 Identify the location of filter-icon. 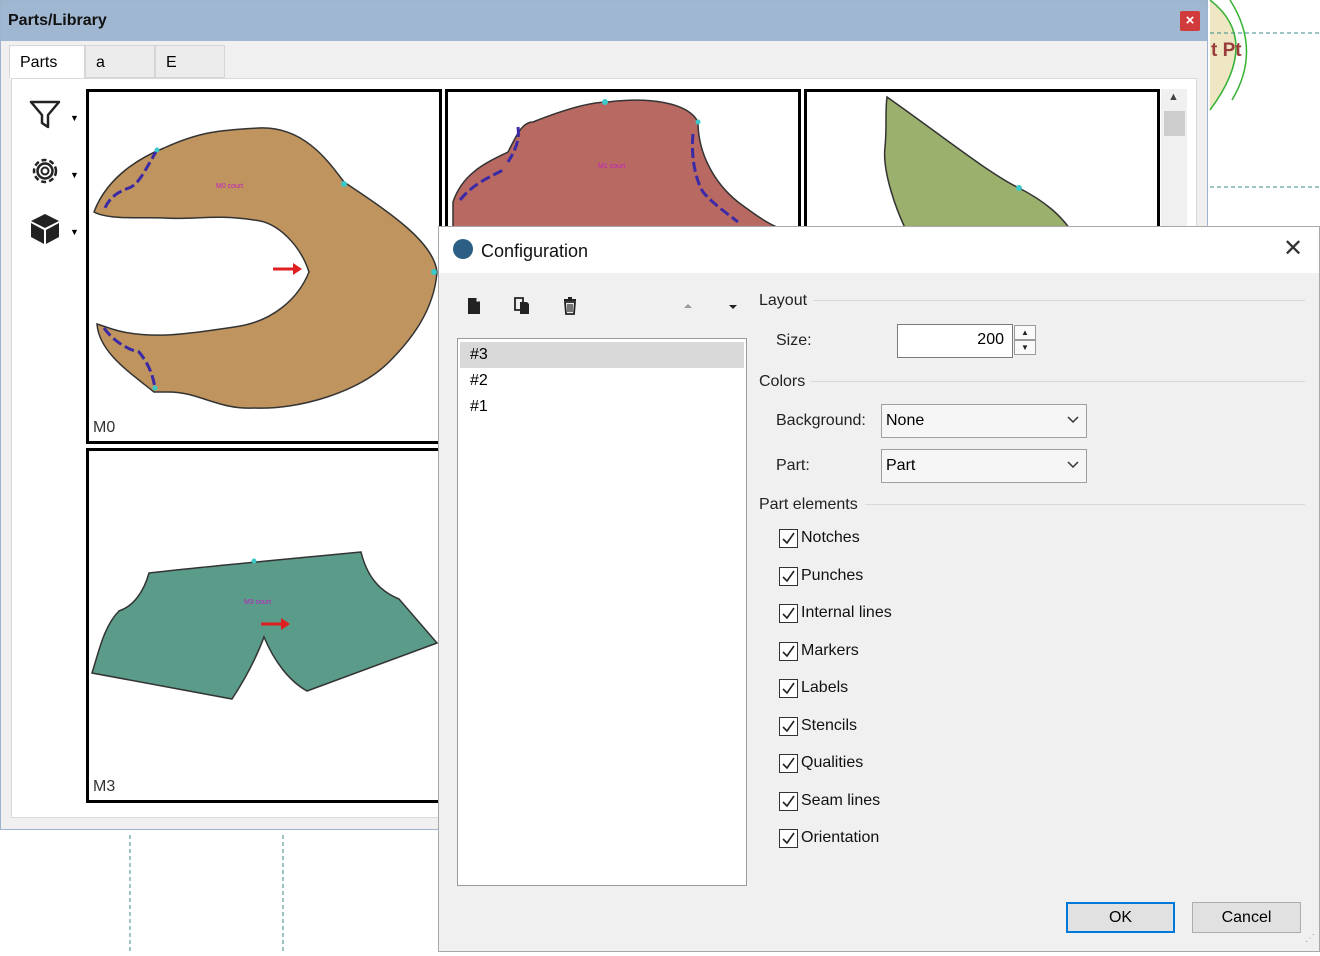
(45, 114).